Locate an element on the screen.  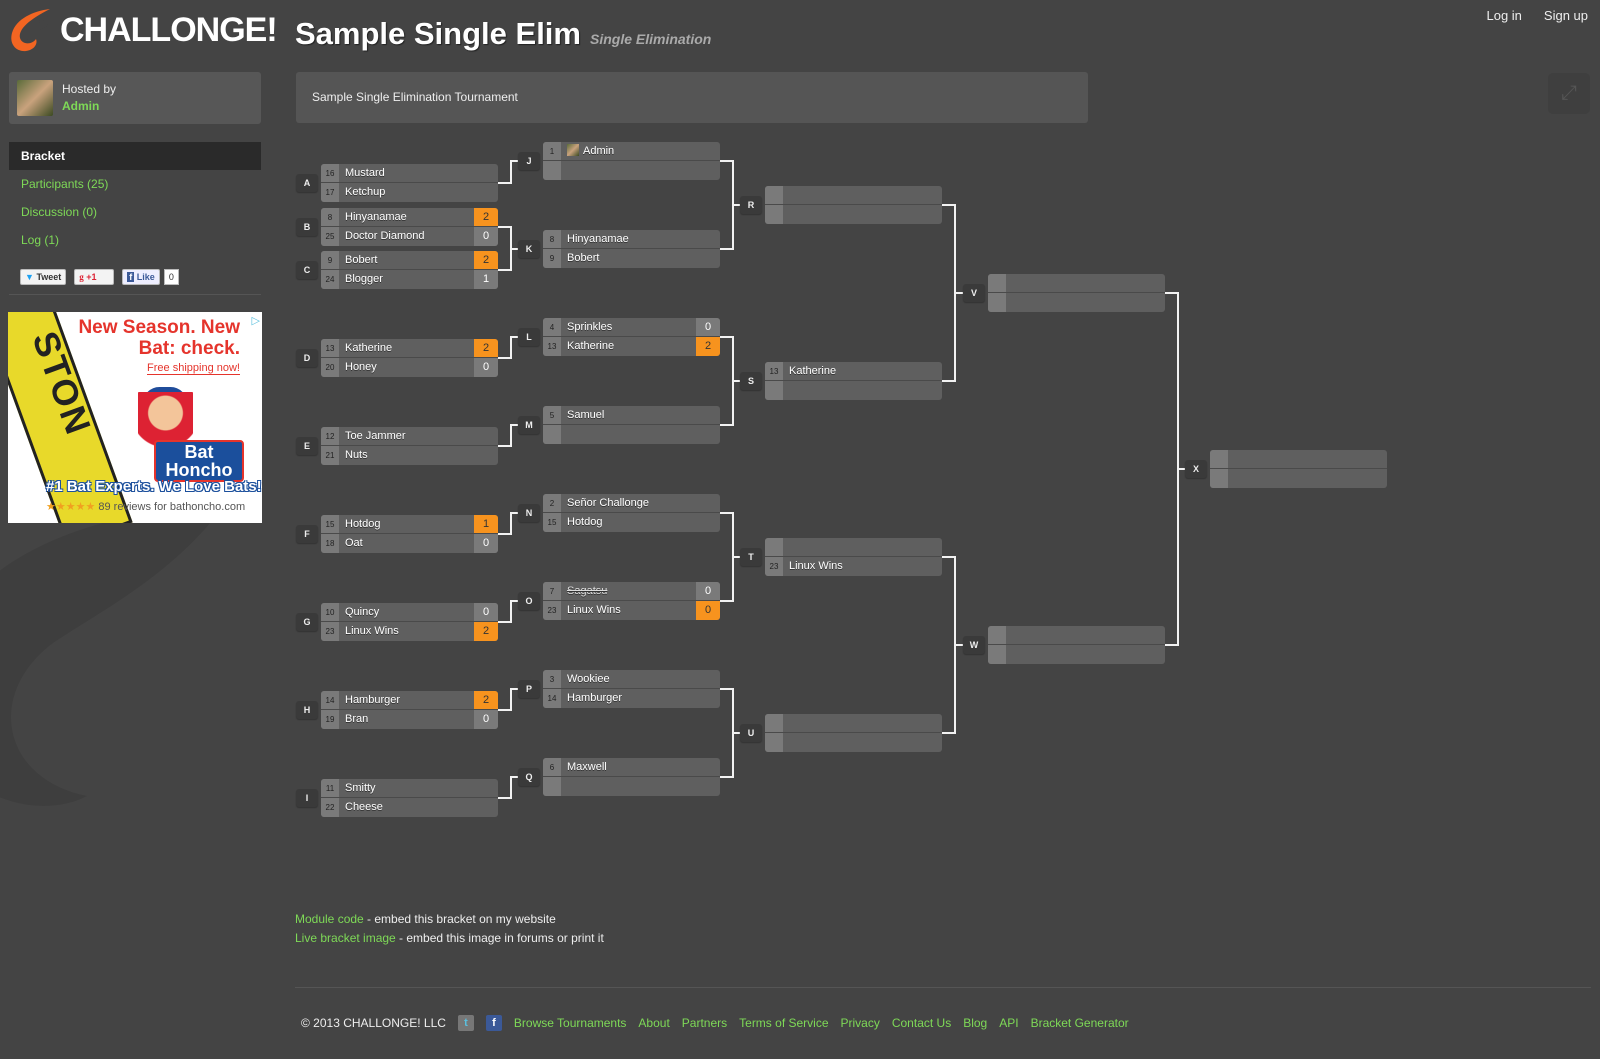
match-r is located at coordinates (853, 205).